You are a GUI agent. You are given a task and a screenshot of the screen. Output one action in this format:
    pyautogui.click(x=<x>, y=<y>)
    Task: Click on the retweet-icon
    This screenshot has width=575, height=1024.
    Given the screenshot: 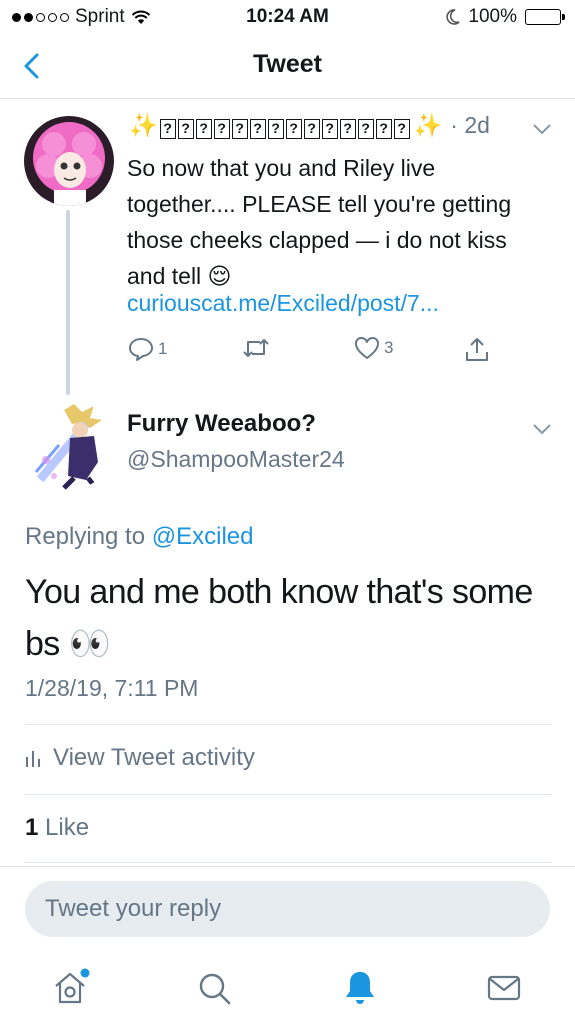 What is the action you would take?
    pyautogui.click(x=256, y=348)
    